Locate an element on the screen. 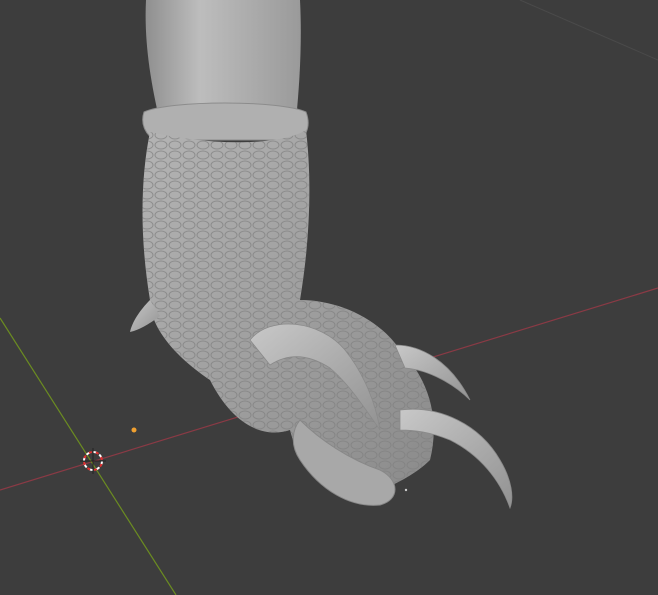 The image size is (658, 595). 3d-cursor-icon is located at coordinates (93, 461).